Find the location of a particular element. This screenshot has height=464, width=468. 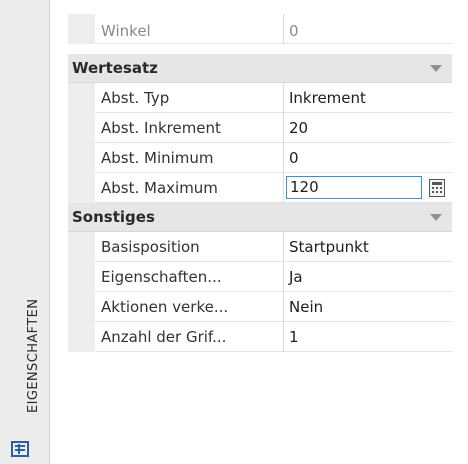

property-row-abst-maximum: Abst. Maximum 120 is located at coordinates (268, 188).